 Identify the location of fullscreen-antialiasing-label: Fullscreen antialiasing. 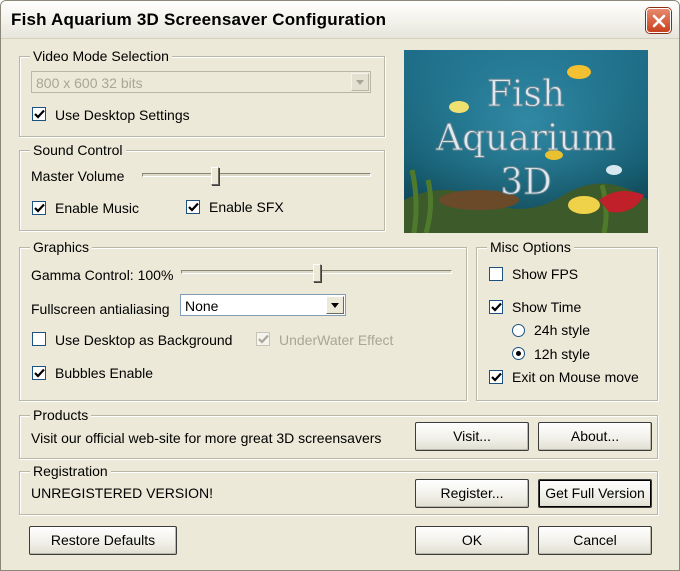
(100, 309).